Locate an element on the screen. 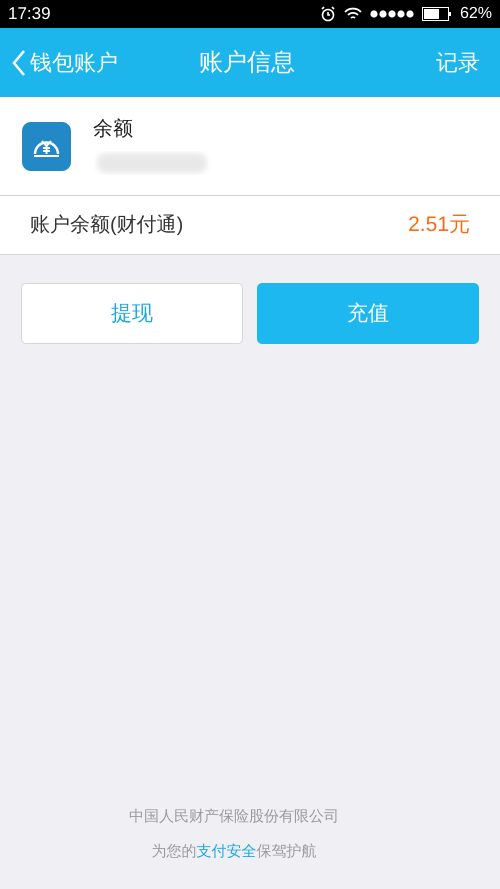 This screenshot has height=889, width=500. recharge-button: 充值 is located at coordinates (368, 313).